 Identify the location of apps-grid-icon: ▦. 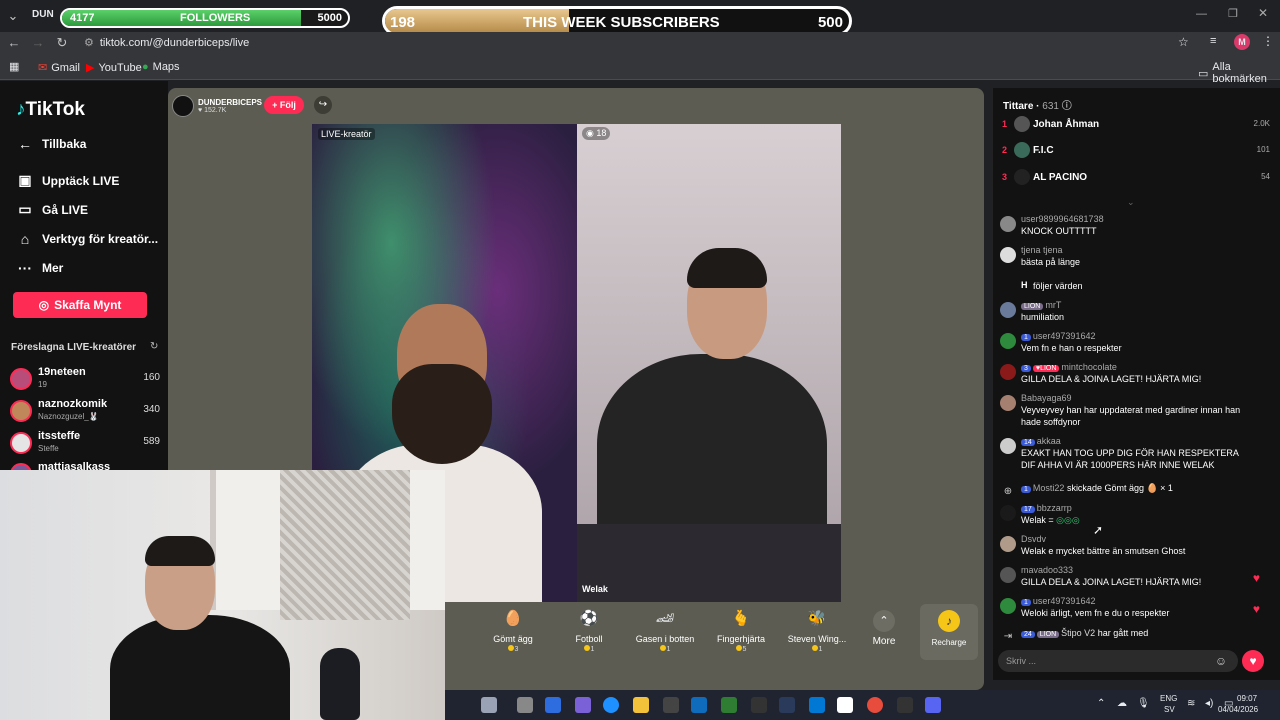
(14, 66).